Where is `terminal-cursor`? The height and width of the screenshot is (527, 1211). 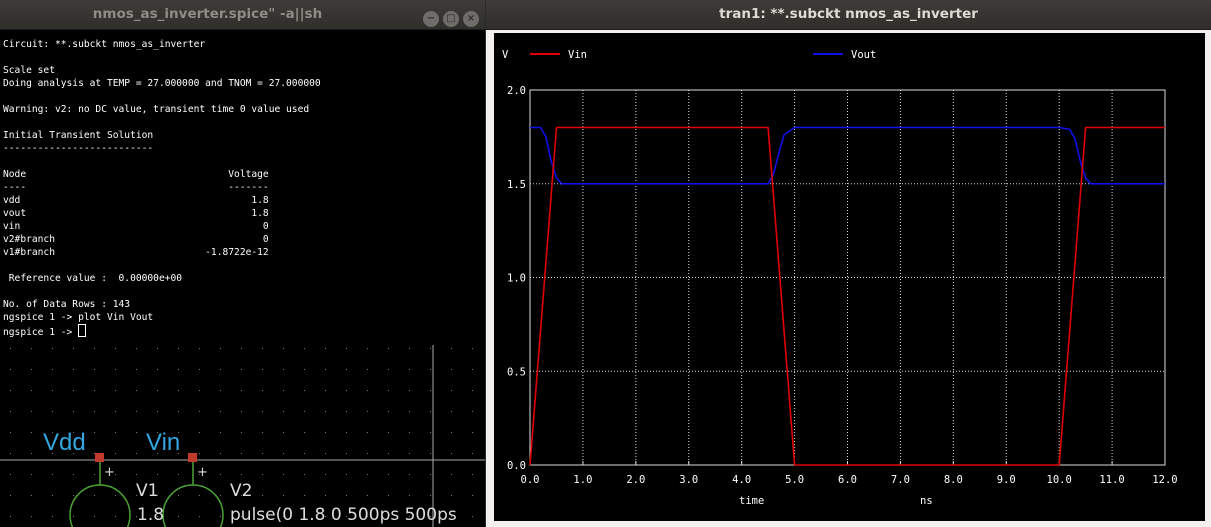
terminal-cursor is located at coordinates (82, 330).